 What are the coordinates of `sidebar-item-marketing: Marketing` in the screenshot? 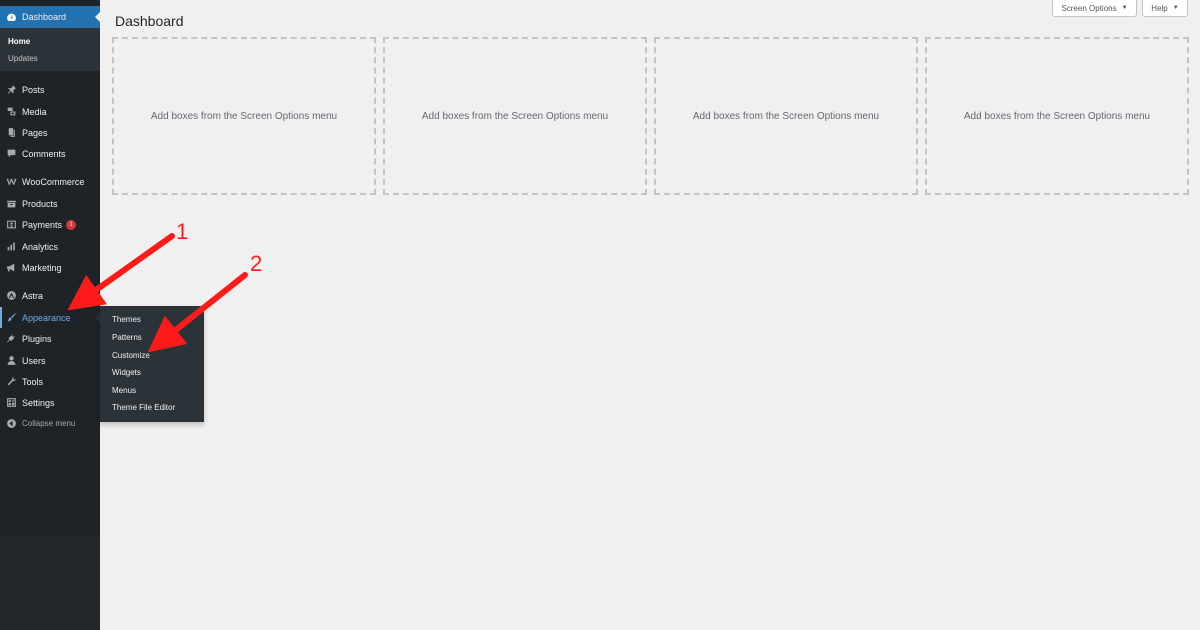 It's located at (50, 267).